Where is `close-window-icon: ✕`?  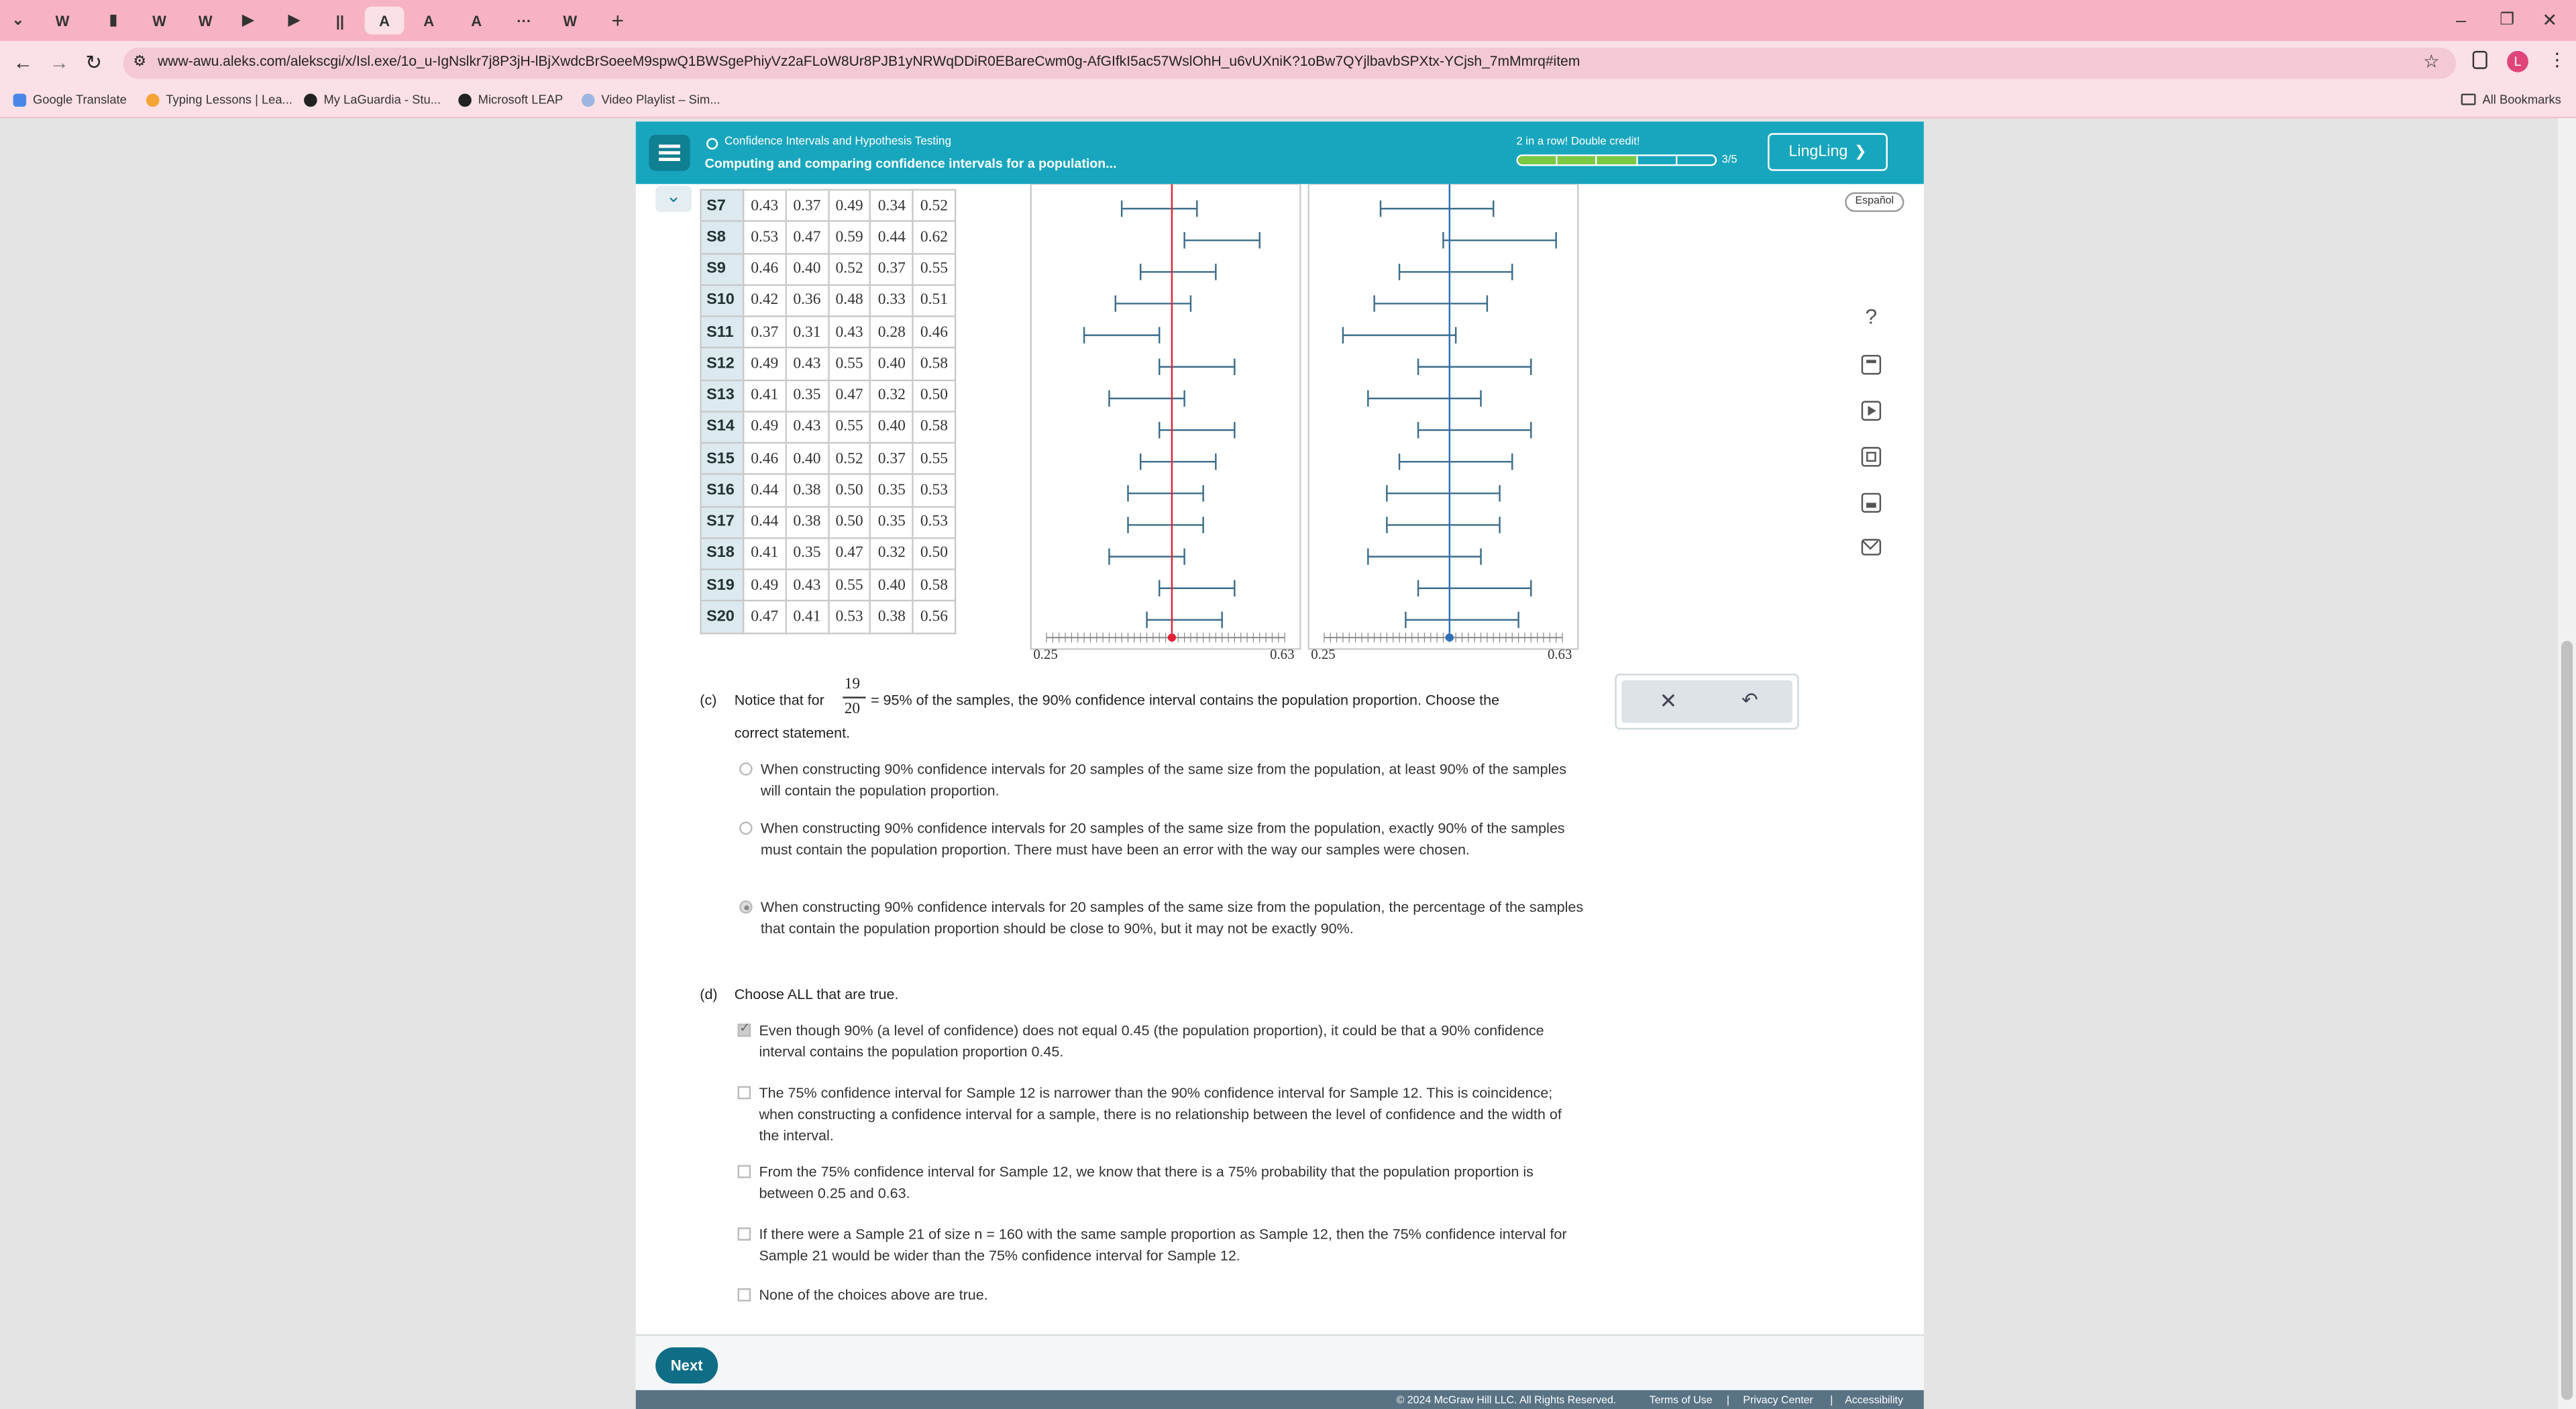
close-window-icon: ✕ is located at coordinates (2549, 21).